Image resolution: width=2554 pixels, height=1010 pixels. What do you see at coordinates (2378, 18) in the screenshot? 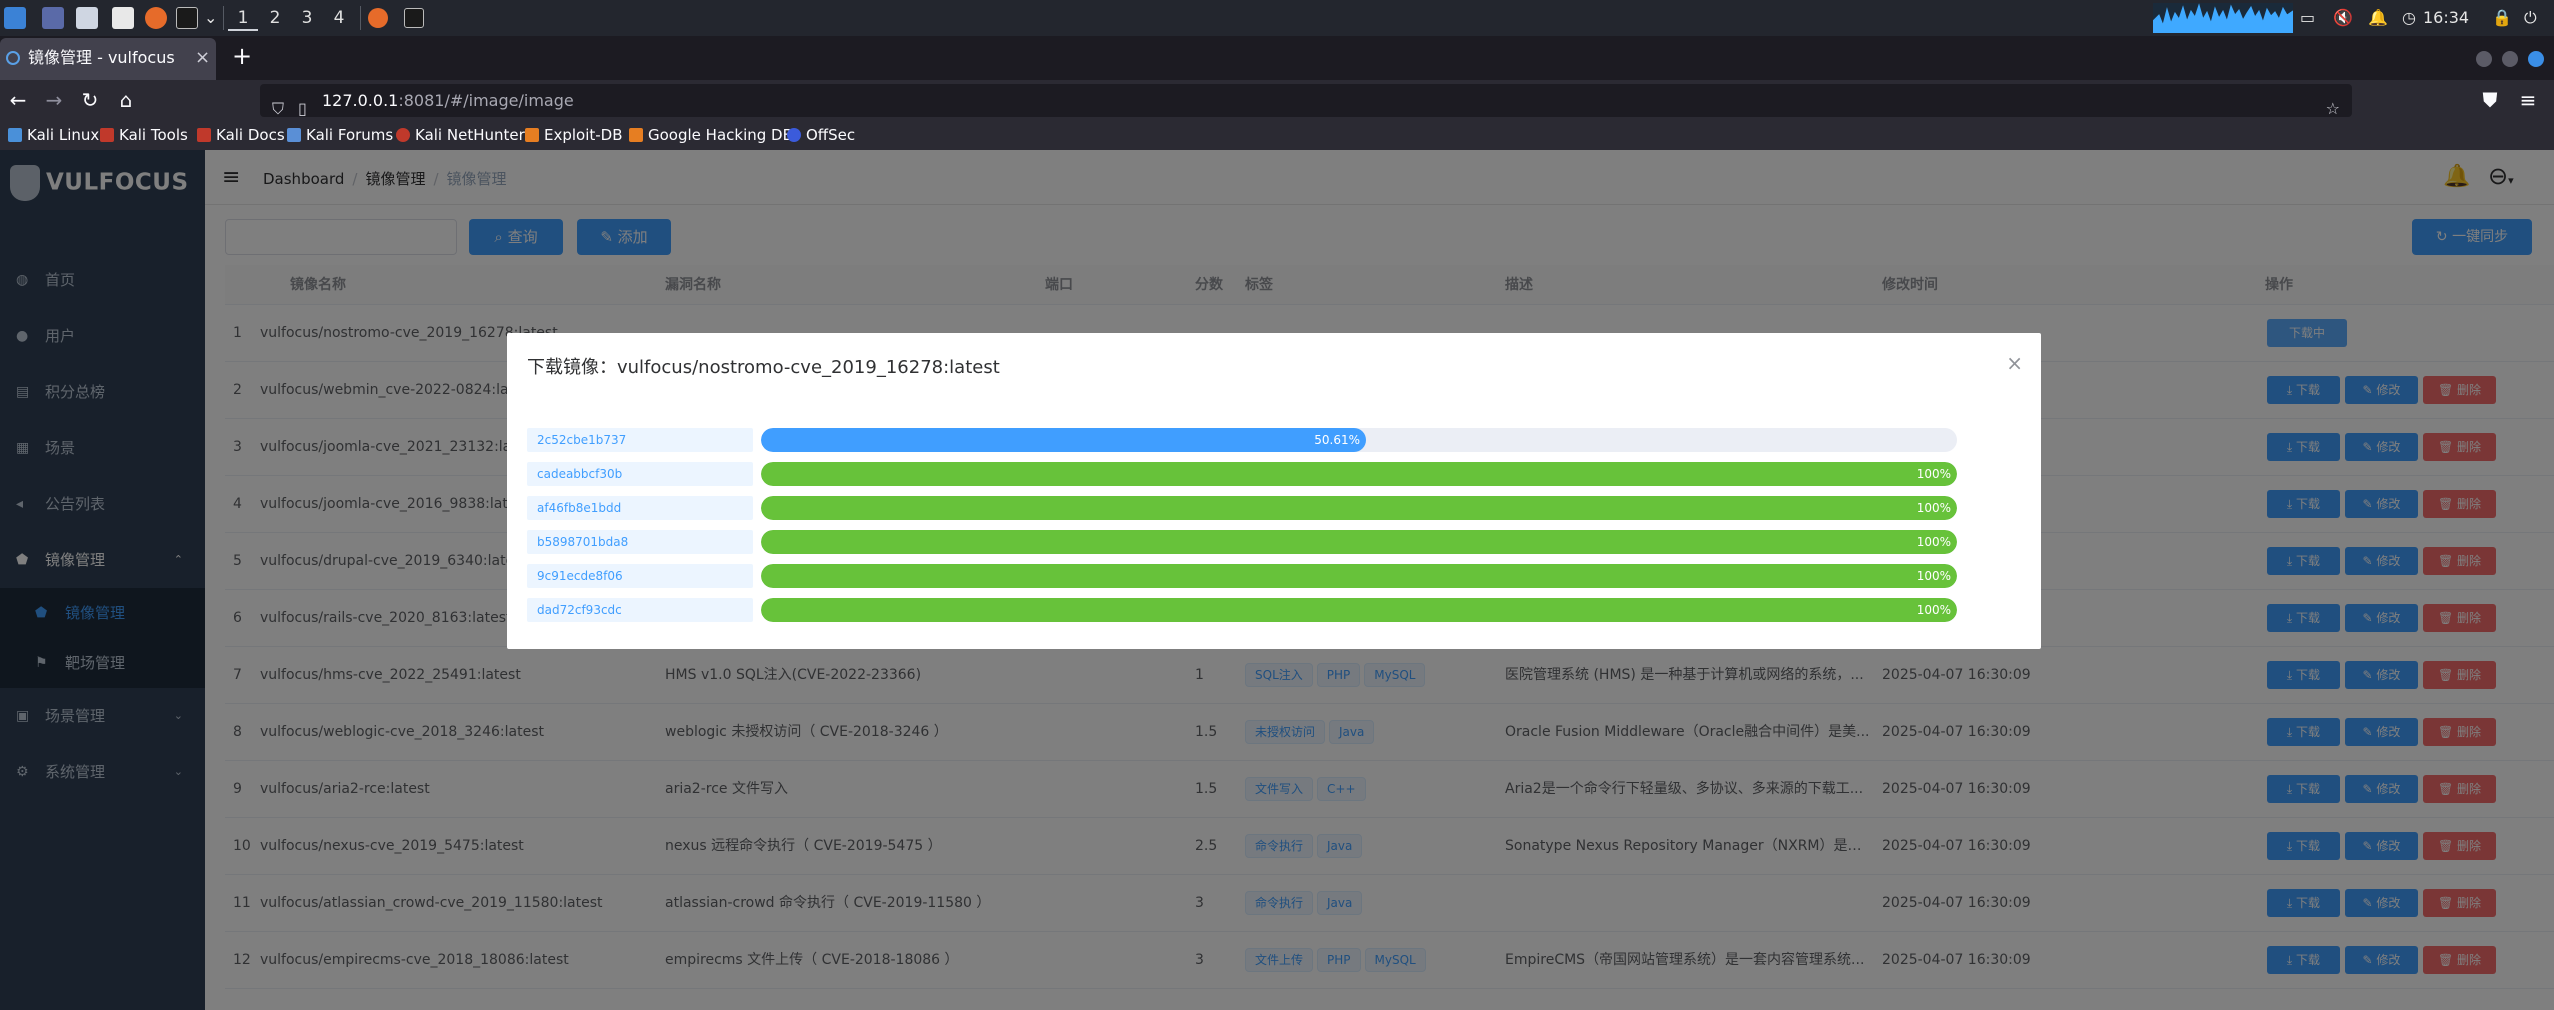
I see `notification-icon: 🔔` at bounding box center [2378, 18].